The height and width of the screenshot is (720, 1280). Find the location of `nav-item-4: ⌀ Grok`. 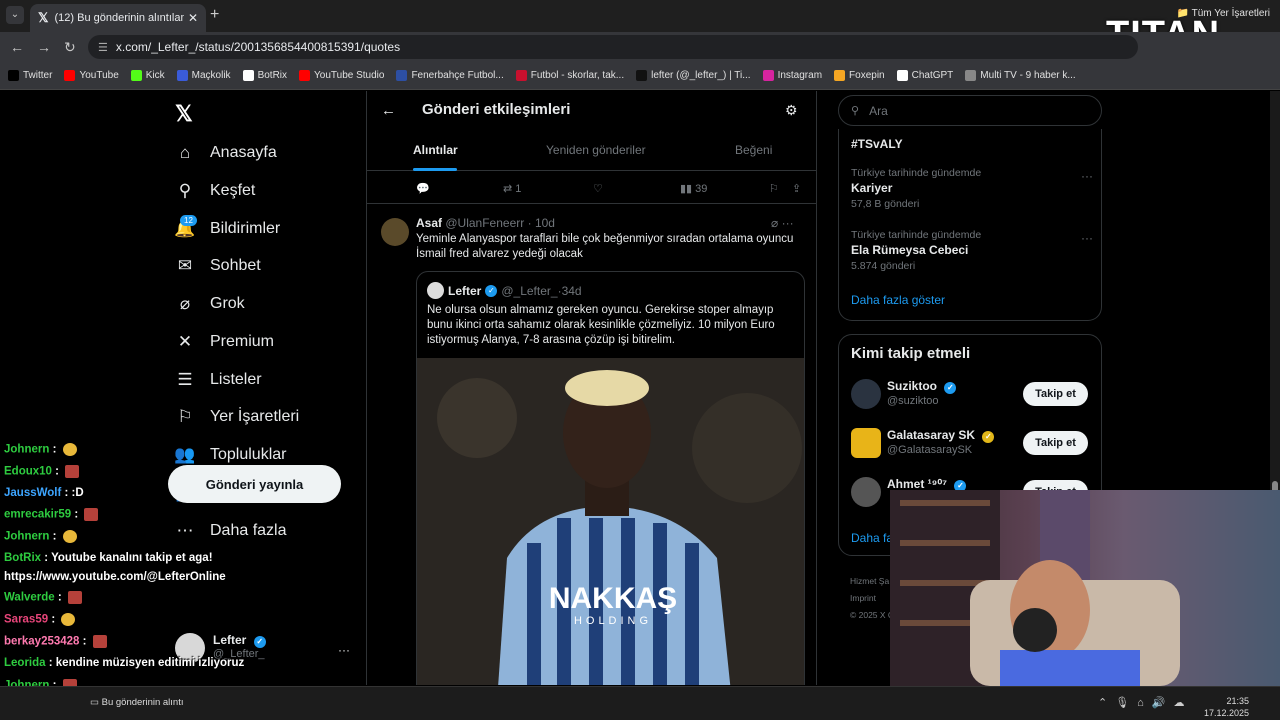

nav-item-4: ⌀ Grok is located at coordinates (209, 304).